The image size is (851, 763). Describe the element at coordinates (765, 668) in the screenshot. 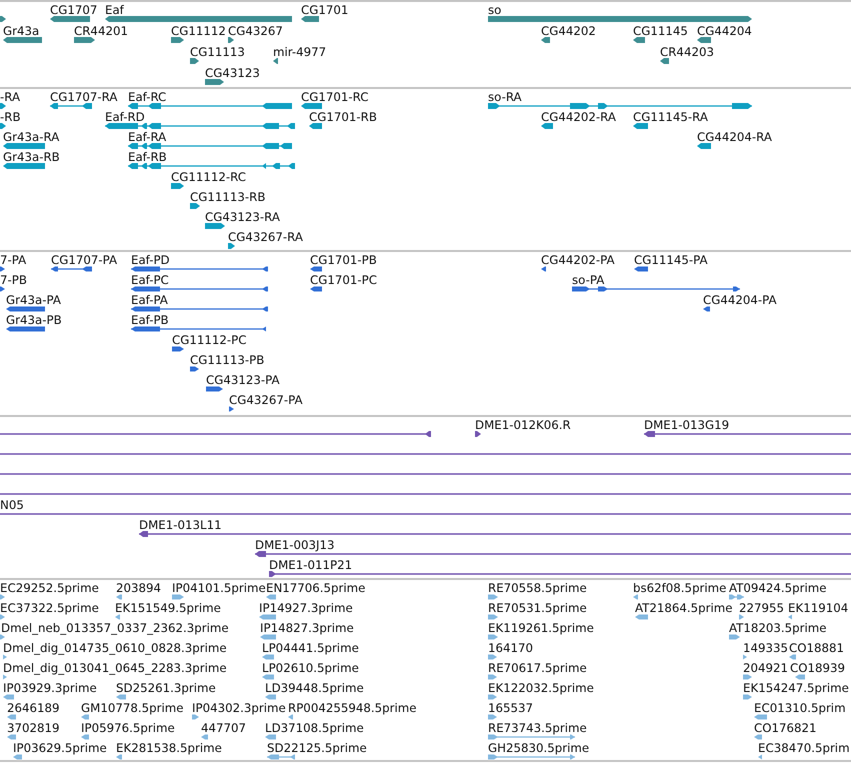

I see `est-label: 204921` at that location.